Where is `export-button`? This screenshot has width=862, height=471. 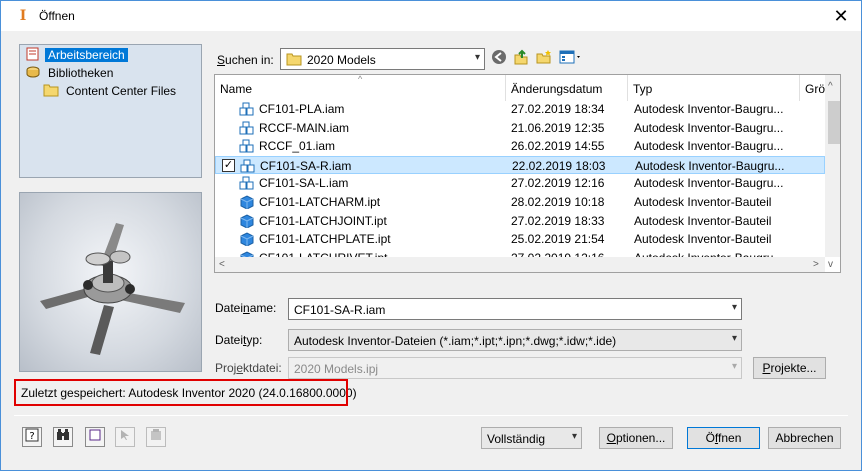 export-button is located at coordinates (156, 437).